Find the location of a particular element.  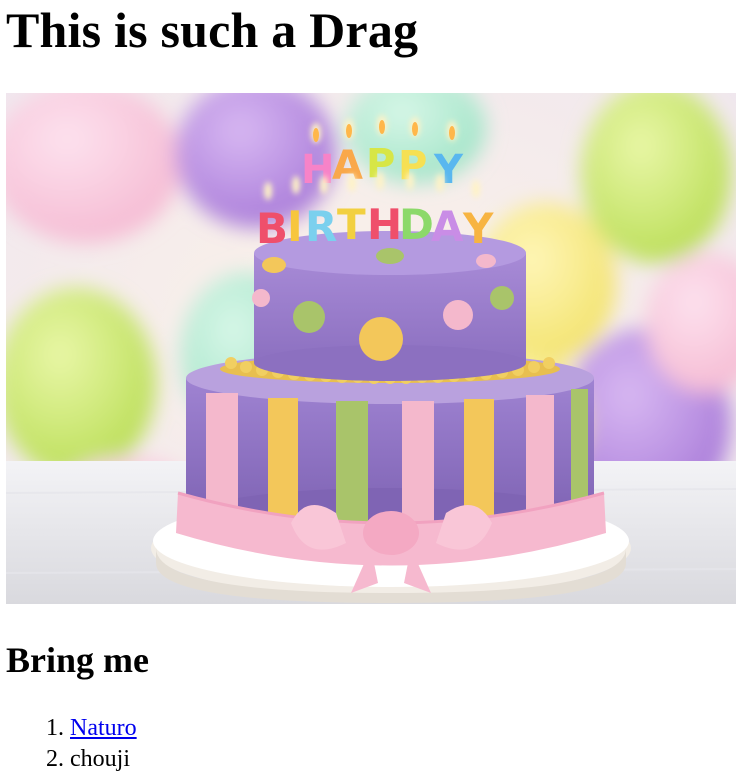

svg-text: Y is located at coordinates (478, 228).